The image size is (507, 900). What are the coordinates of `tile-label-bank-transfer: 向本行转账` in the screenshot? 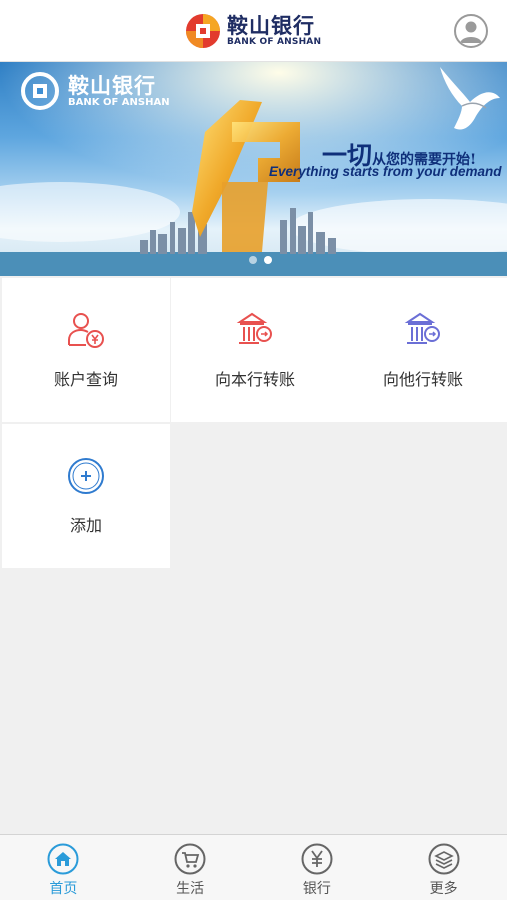 It's located at (254, 379).